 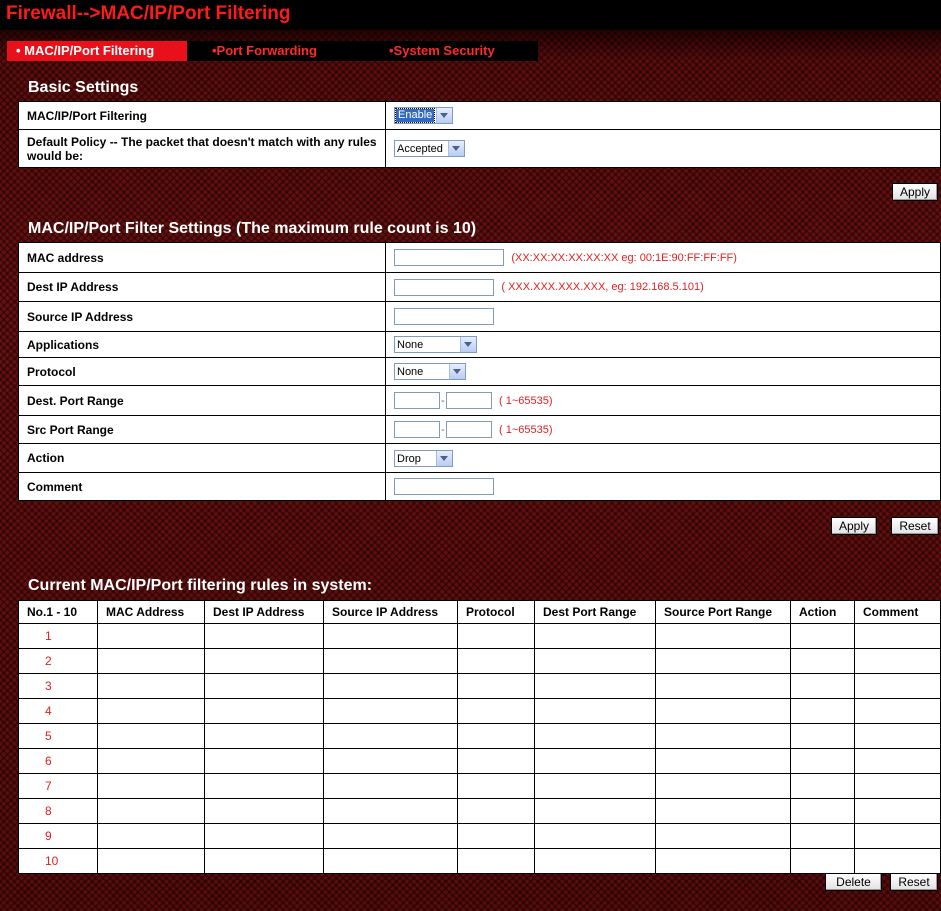 What do you see at coordinates (595, 612) in the screenshot?
I see `column-header: Dest Port Range` at bounding box center [595, 612].